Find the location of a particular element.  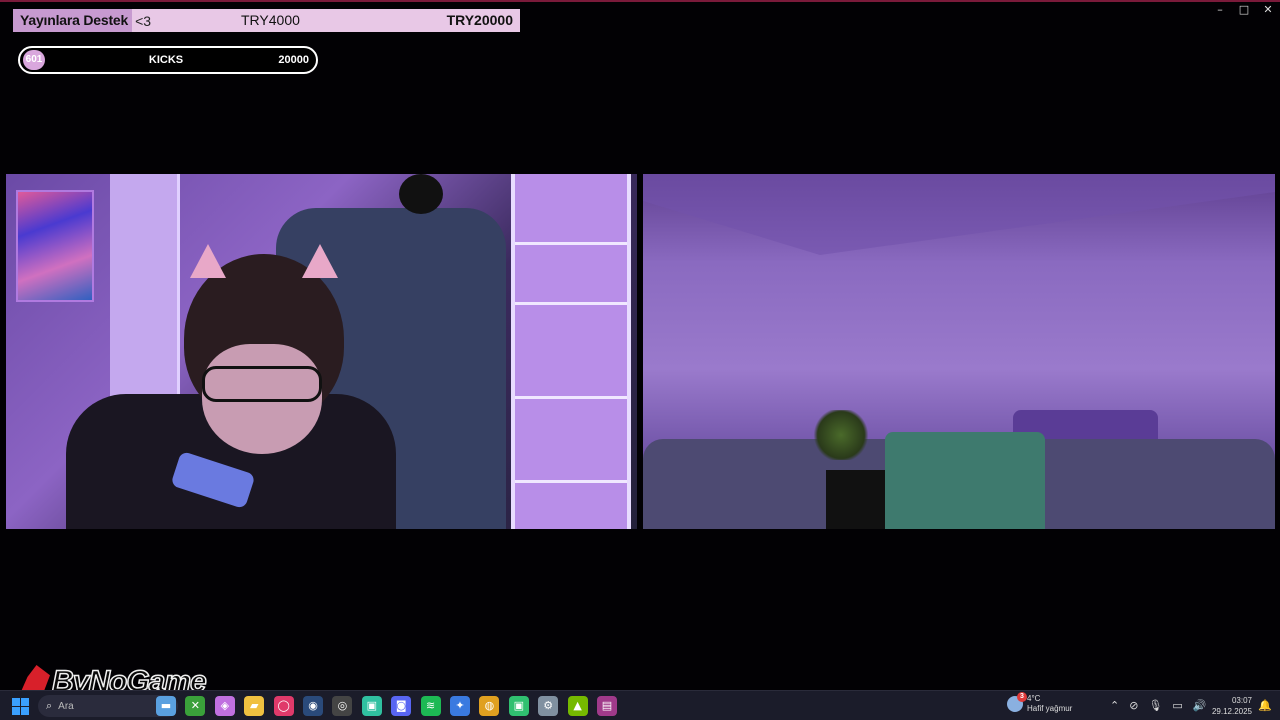

donation-goal-bar: Yayınlara Destek <3 TRY4000 TRY20000 is located at coordinates (266, 20).